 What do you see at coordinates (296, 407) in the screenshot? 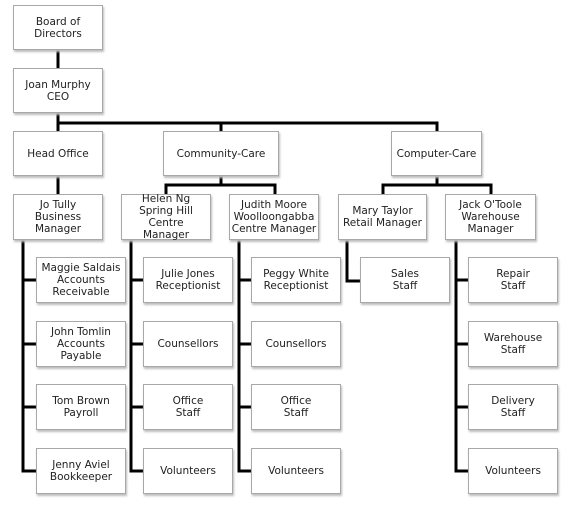
I see `node-office-staff-2: Office Staff` at bounding box center [296, 407].